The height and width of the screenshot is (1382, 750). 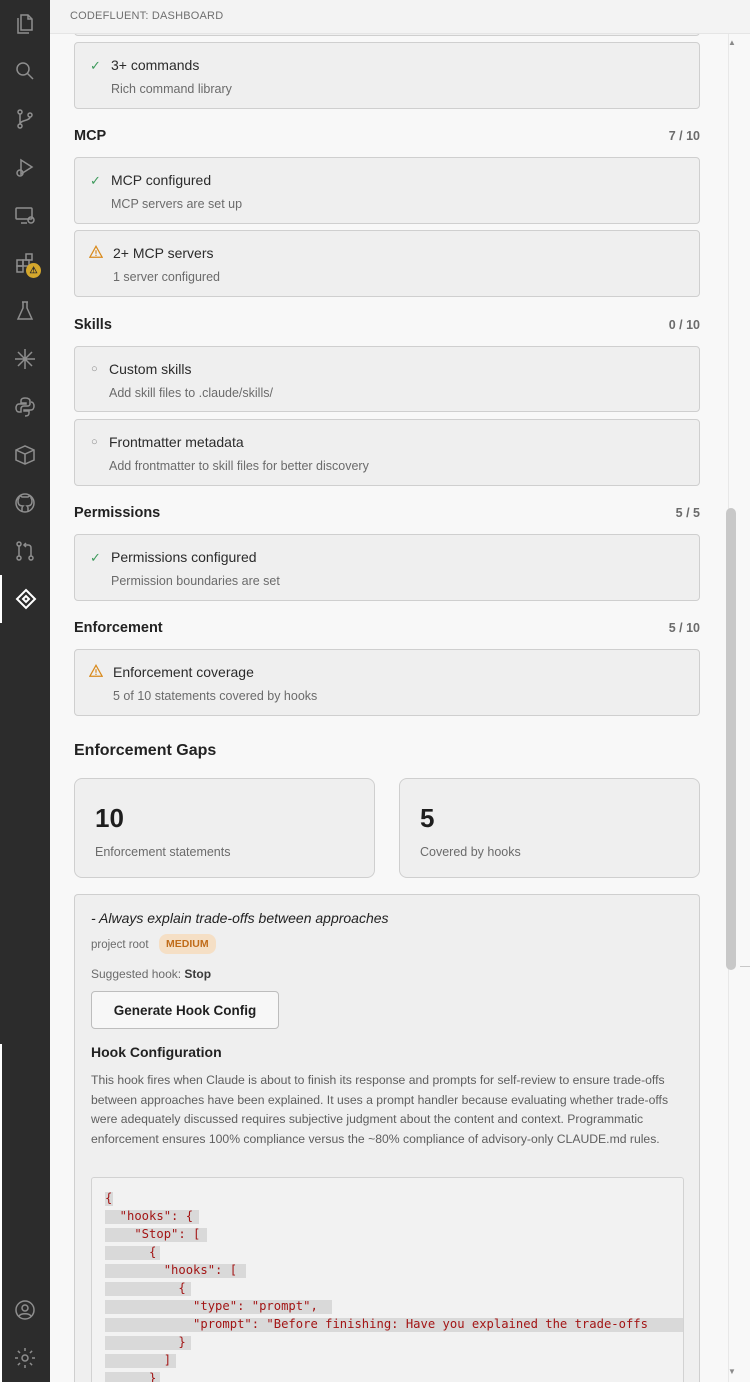 What do you see at coordinates (25, 455) in the screenshot?
I see `packages-icon` at bounding box center [25, 455].